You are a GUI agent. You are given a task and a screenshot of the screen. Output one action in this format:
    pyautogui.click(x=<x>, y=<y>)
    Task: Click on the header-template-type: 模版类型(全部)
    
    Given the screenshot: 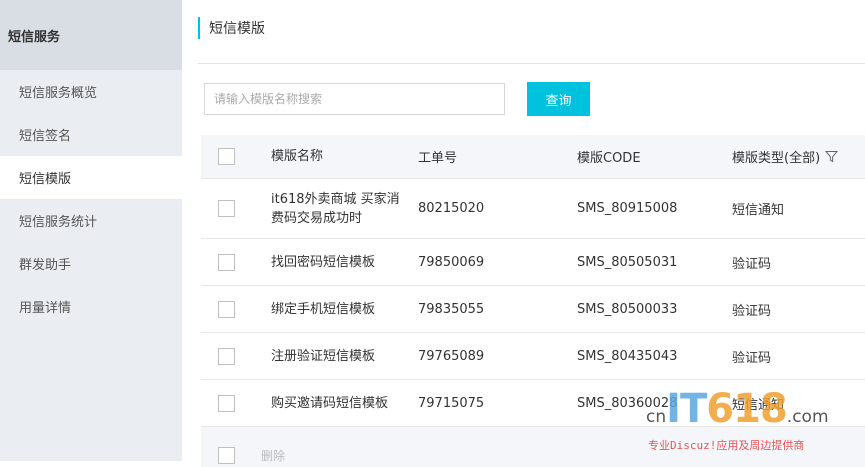 What is the action you would take?
    pyautogui.click(x=798, y=156)
    